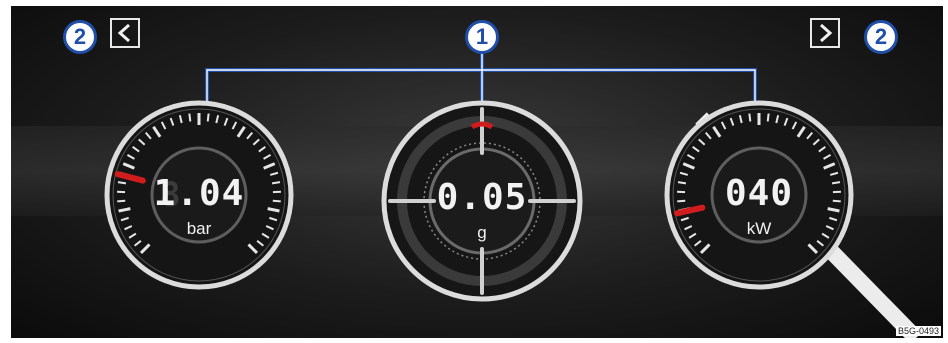 The image size is (948, 343). I want to click on boost-value: 1.04, so click(199, 193).